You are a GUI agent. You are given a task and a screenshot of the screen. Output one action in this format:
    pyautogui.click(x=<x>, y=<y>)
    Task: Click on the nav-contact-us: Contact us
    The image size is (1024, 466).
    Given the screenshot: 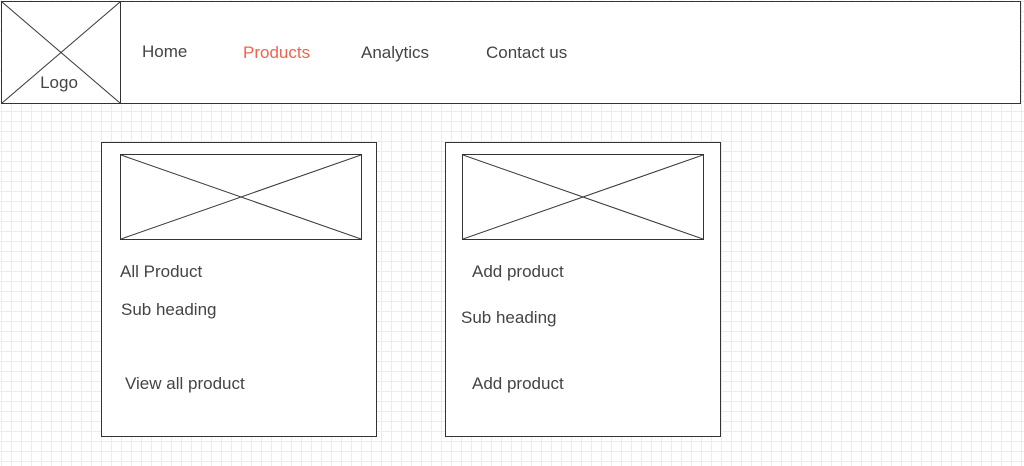 What is the action you would take?
    pyautogui.click(x=526, y=53)
    